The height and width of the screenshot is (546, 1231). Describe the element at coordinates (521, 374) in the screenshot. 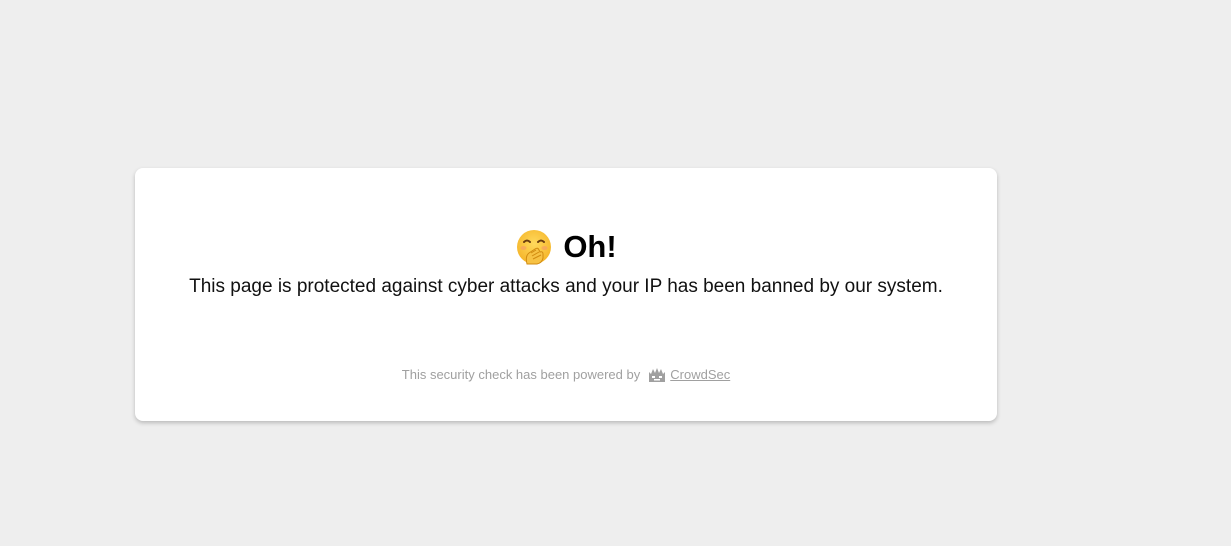

I see `footer-text: This security check has been powered by` at that location.